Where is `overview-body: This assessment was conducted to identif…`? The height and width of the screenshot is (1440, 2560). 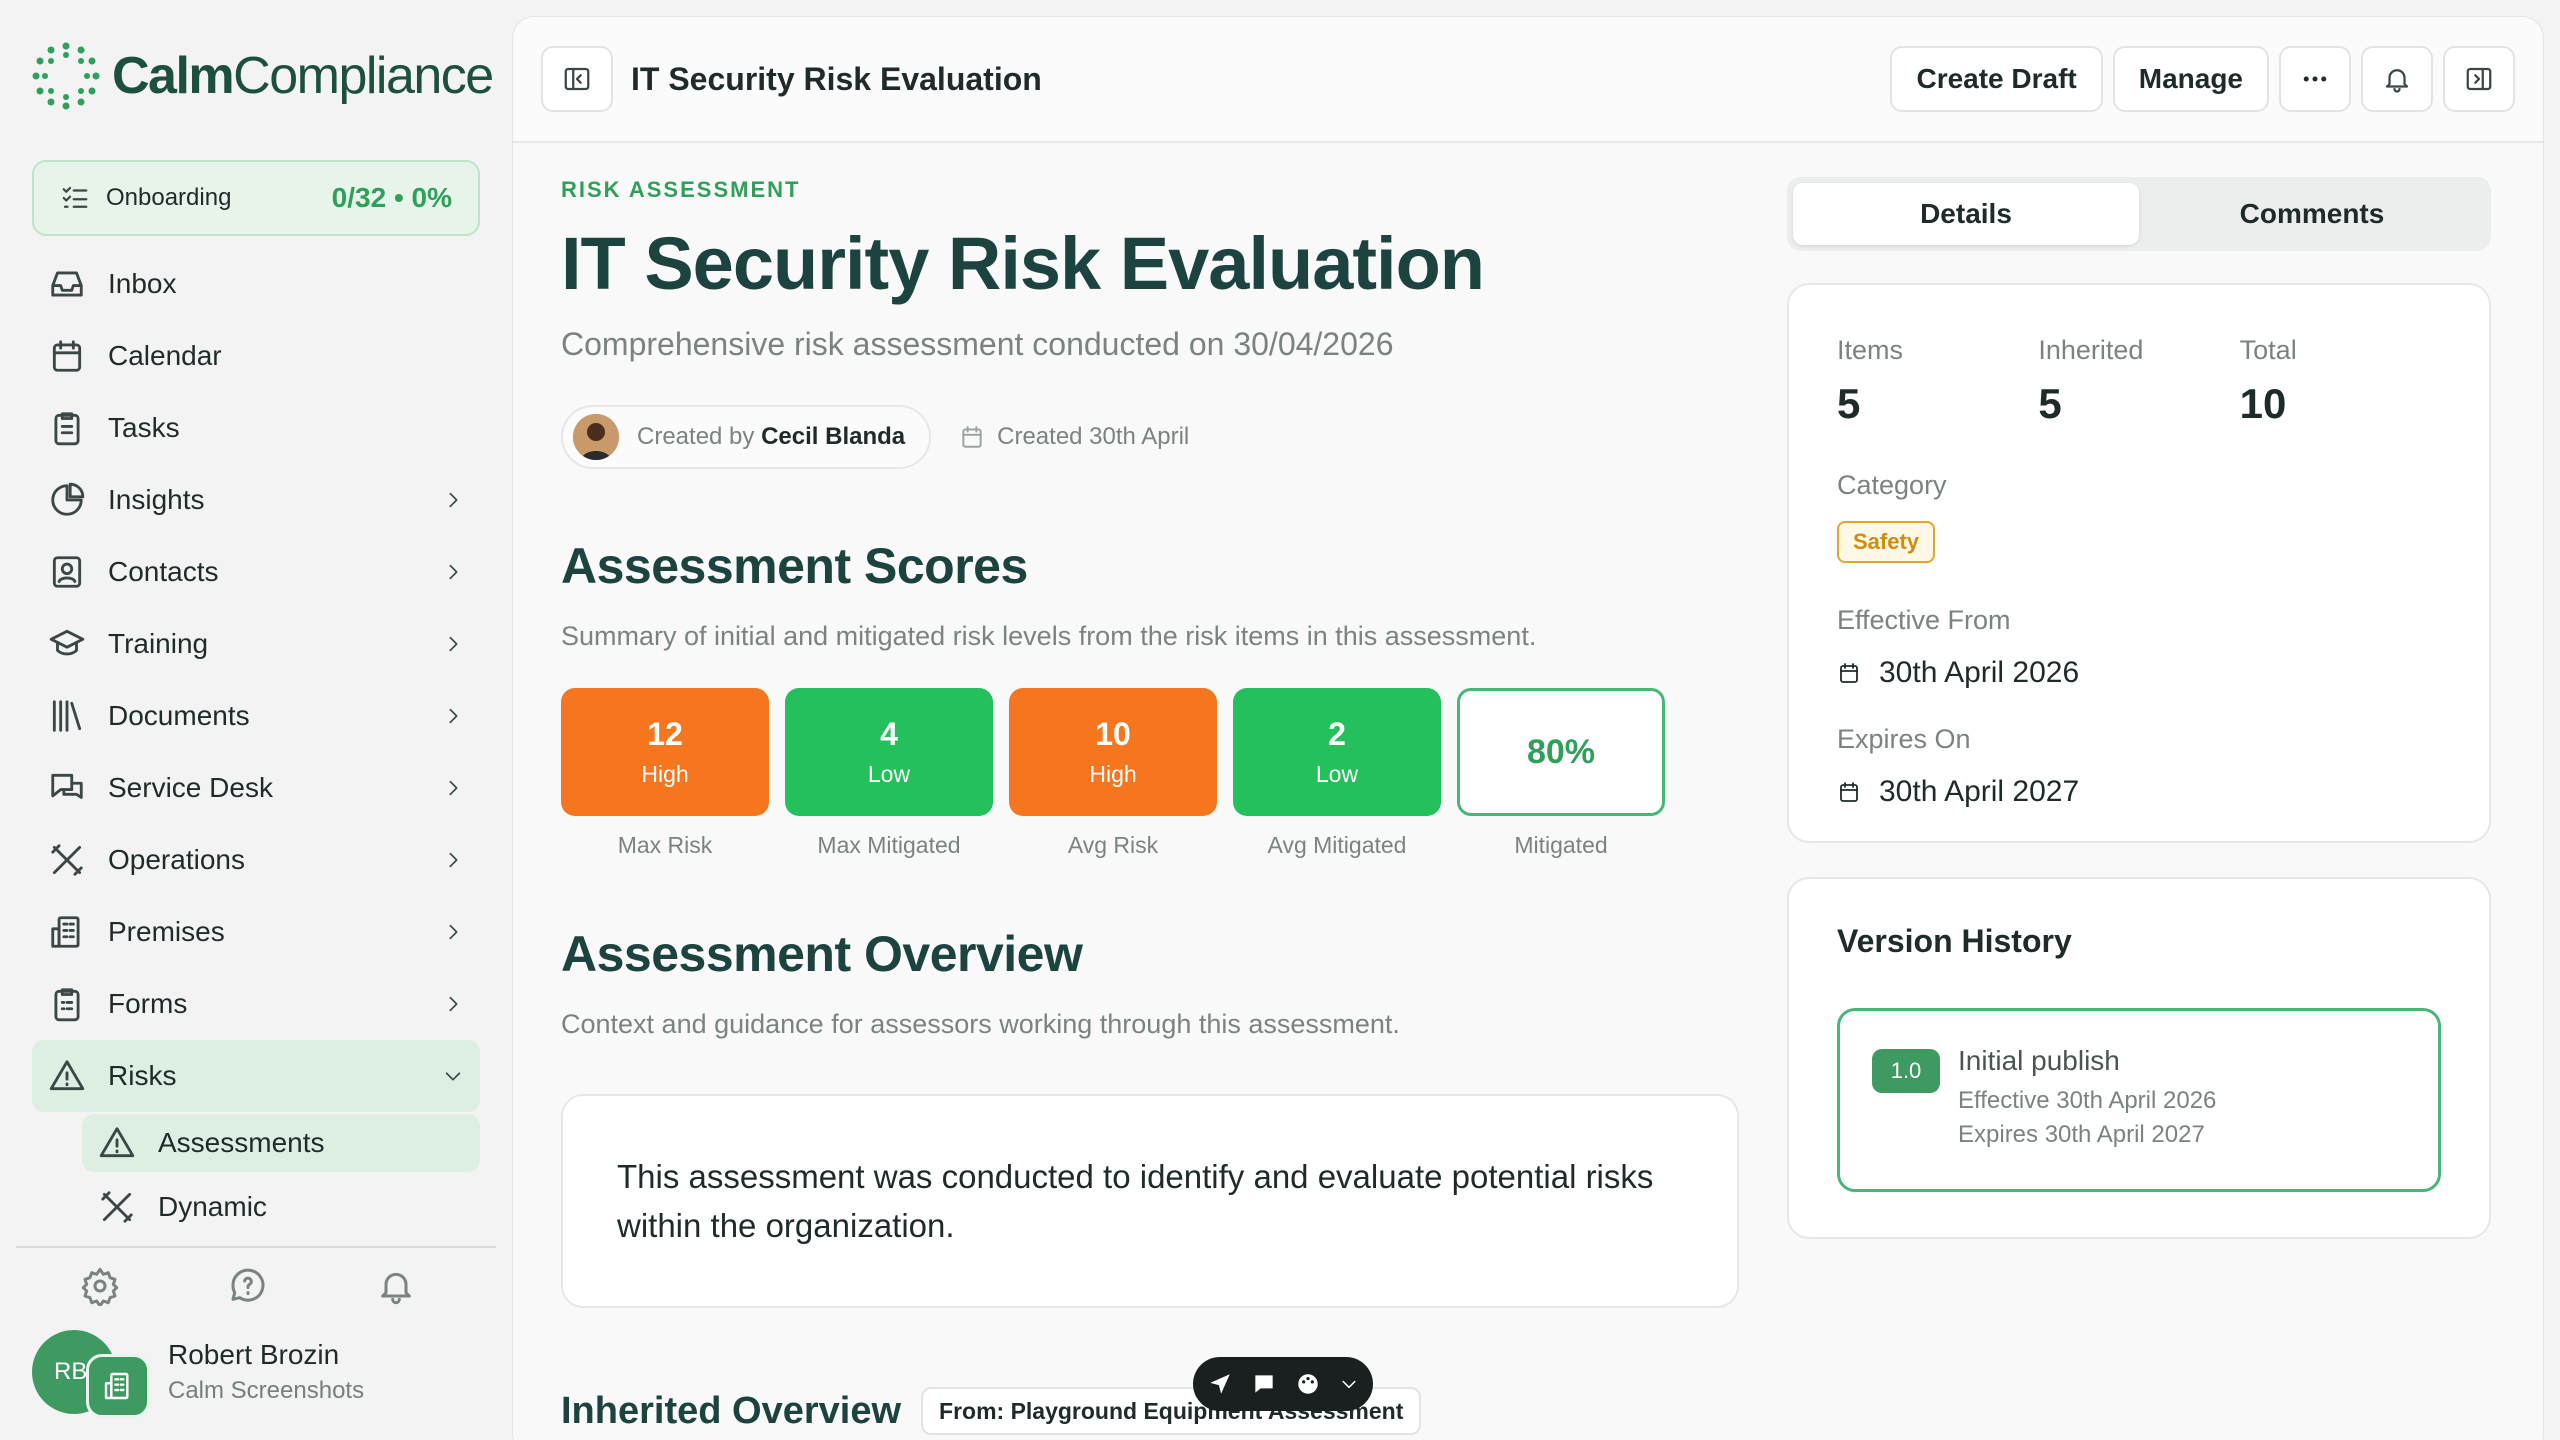
overview-body: This assessment was conducted to identif… is located at coordinates (1135, 1201).